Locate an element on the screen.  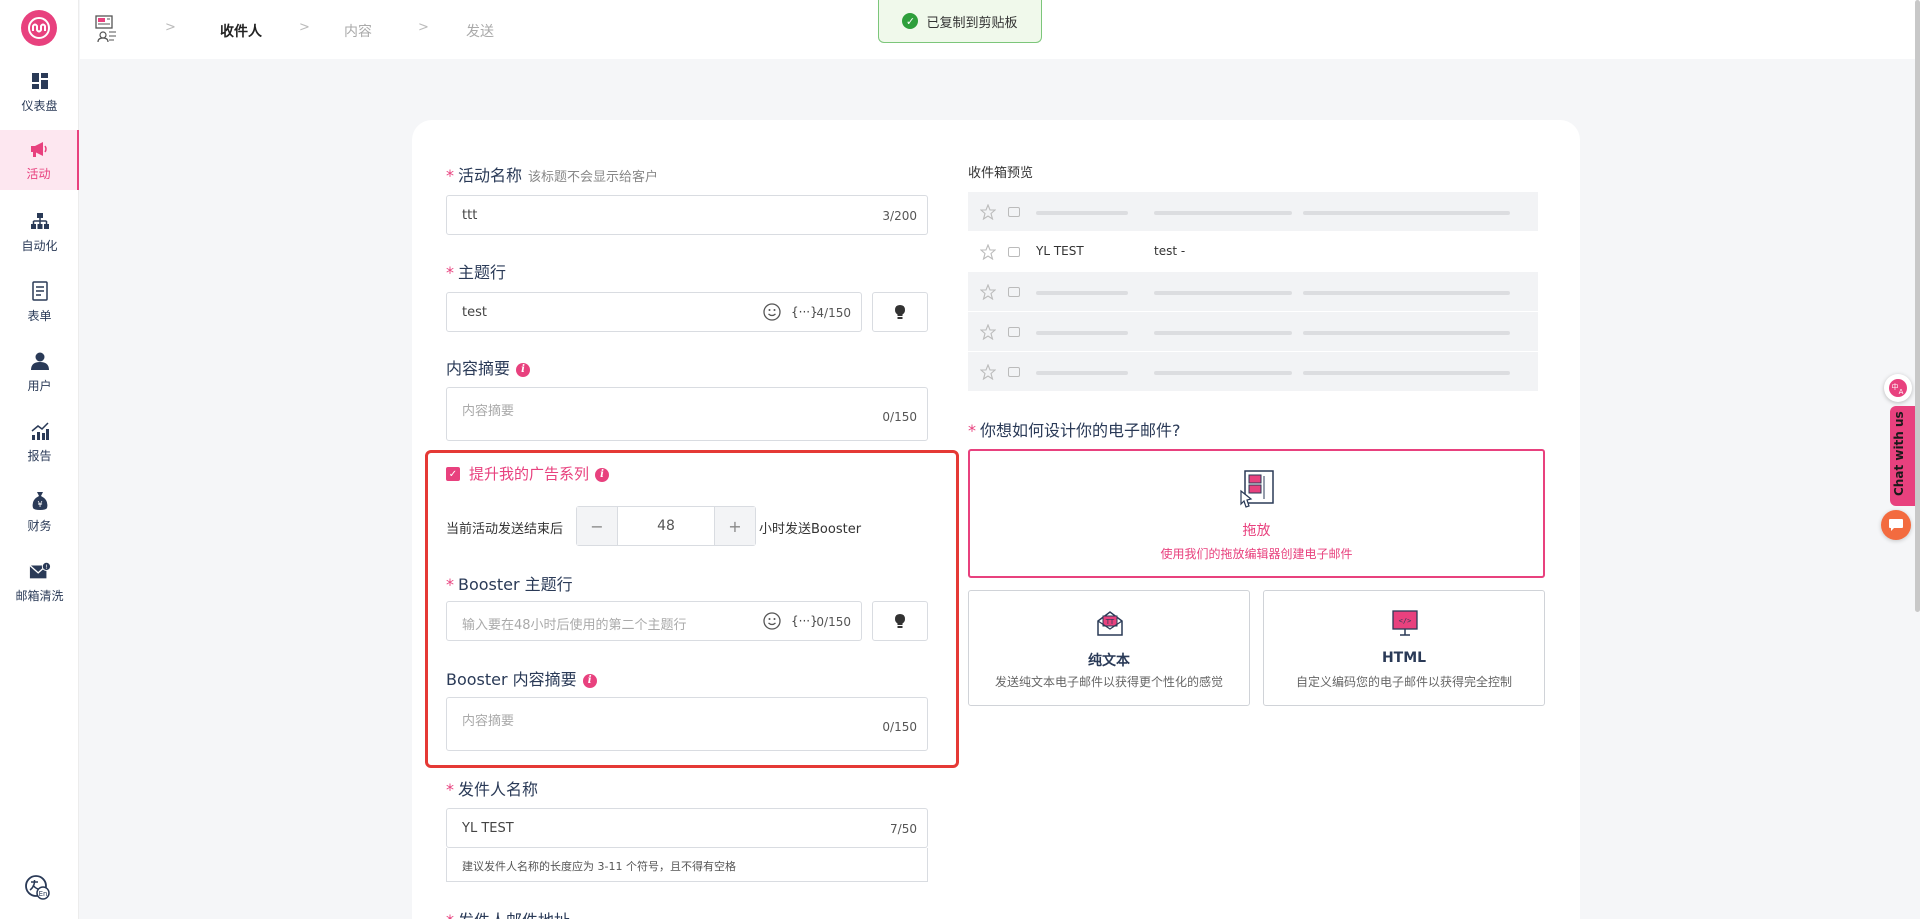
sidebar-item-label: 活动 is located at coordinates (38, 174).